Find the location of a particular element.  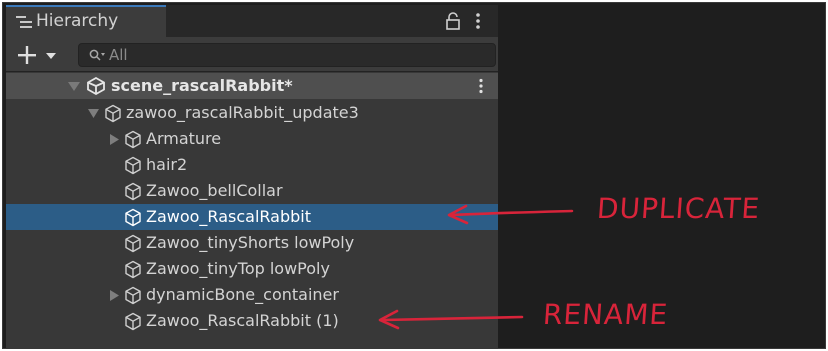

search-field is located at coordinates (287, 55).